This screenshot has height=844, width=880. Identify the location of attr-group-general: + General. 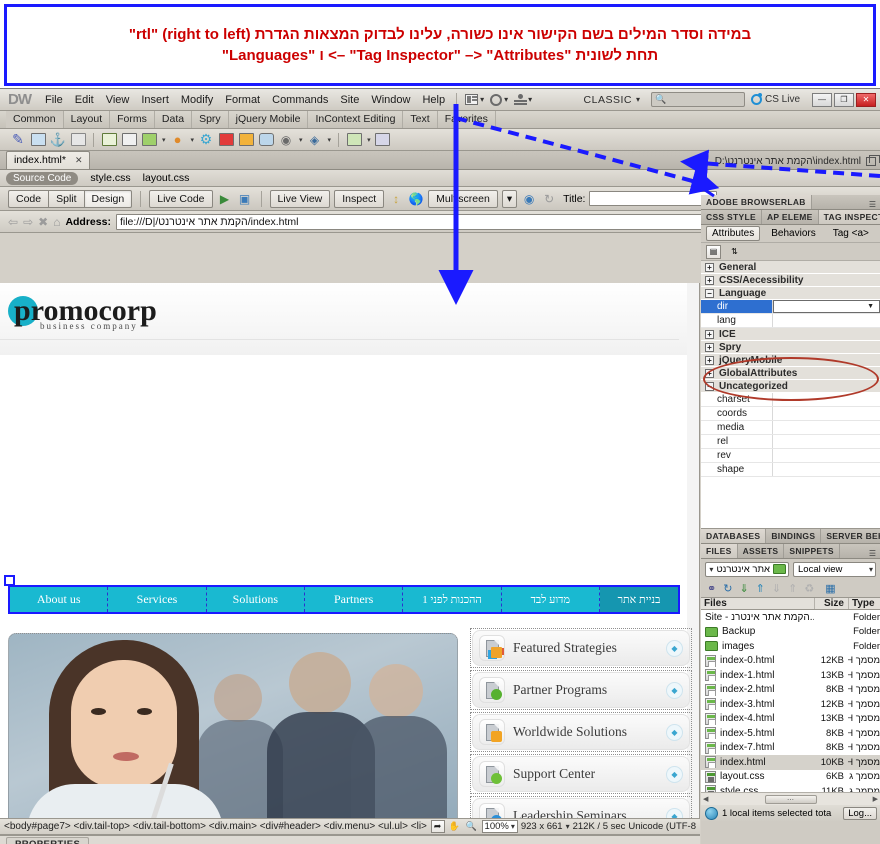
(790, 267).